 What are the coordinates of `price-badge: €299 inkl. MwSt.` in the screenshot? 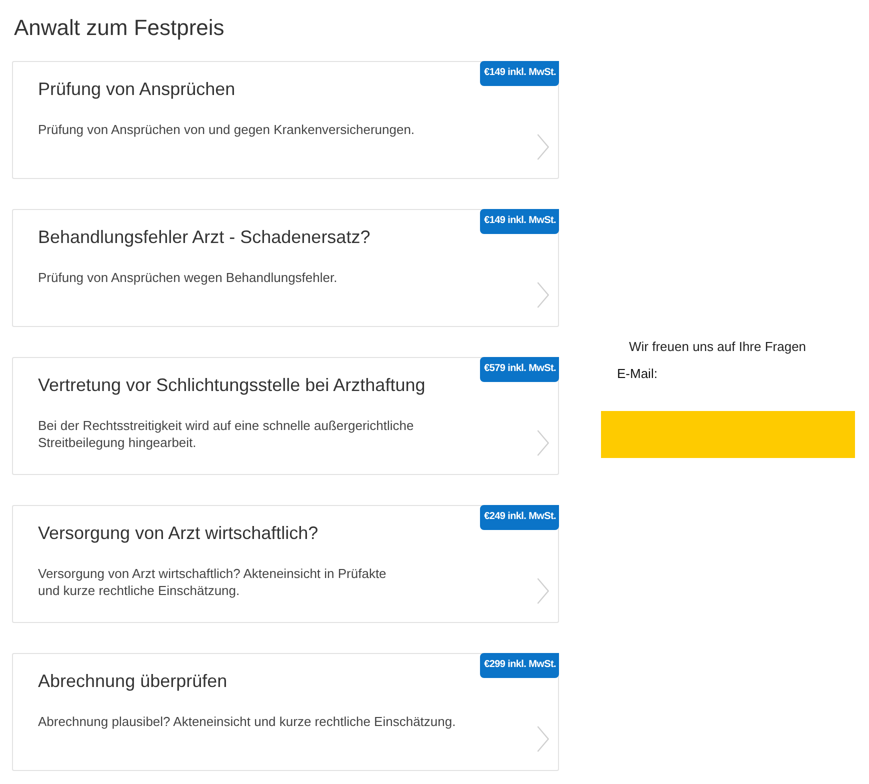 It's located at (519, 665).